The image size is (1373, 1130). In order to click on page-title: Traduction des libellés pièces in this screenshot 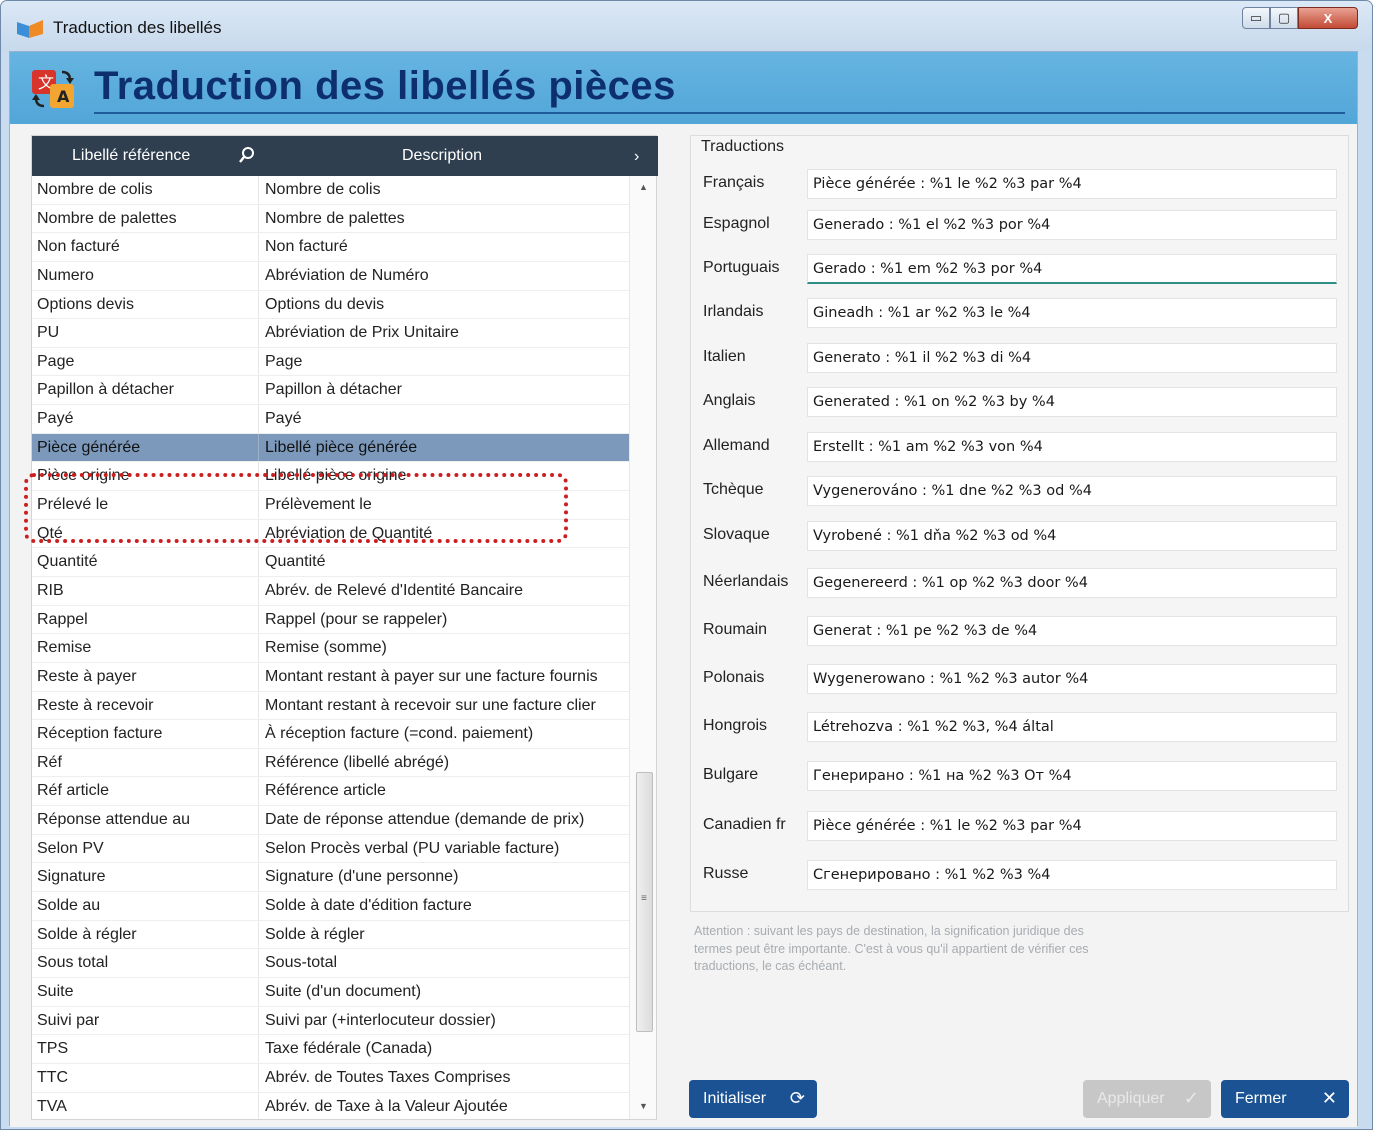, I will do `click(385, 86)`.